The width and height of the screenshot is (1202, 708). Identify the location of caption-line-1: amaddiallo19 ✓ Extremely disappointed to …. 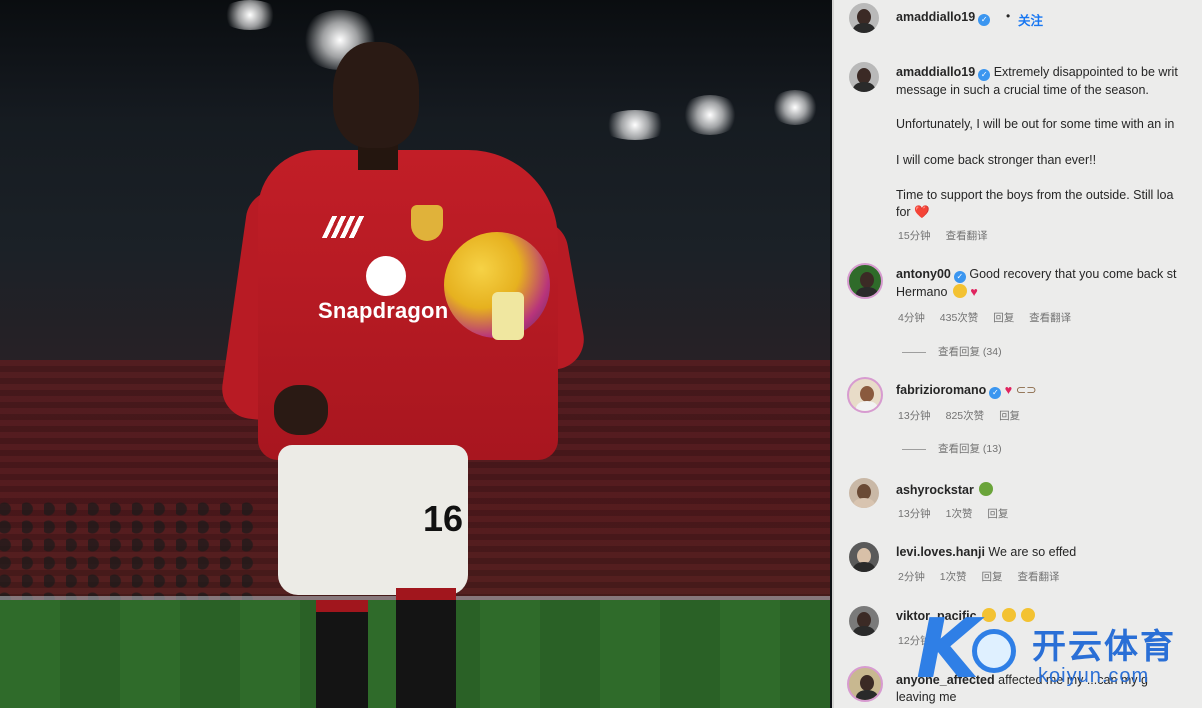
(1037, 72).